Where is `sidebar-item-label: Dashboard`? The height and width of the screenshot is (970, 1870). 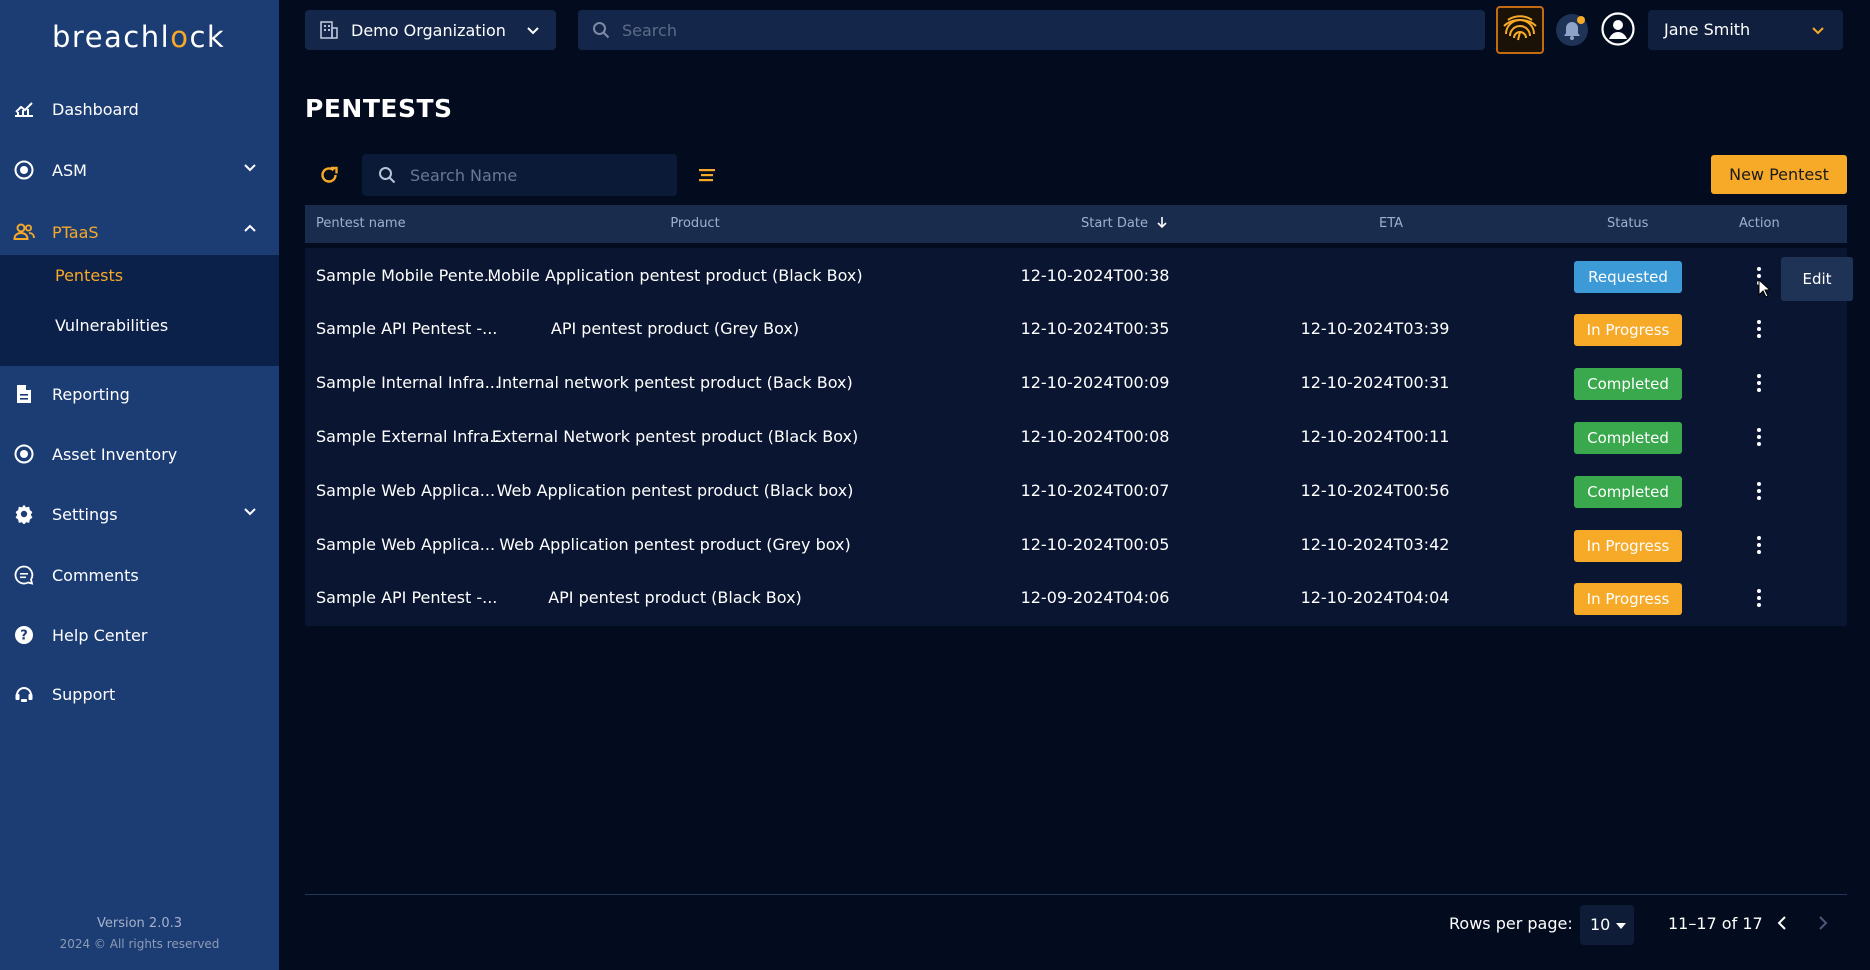 sidebar-item-label: Dashboard is located at coordinates (95, 109).